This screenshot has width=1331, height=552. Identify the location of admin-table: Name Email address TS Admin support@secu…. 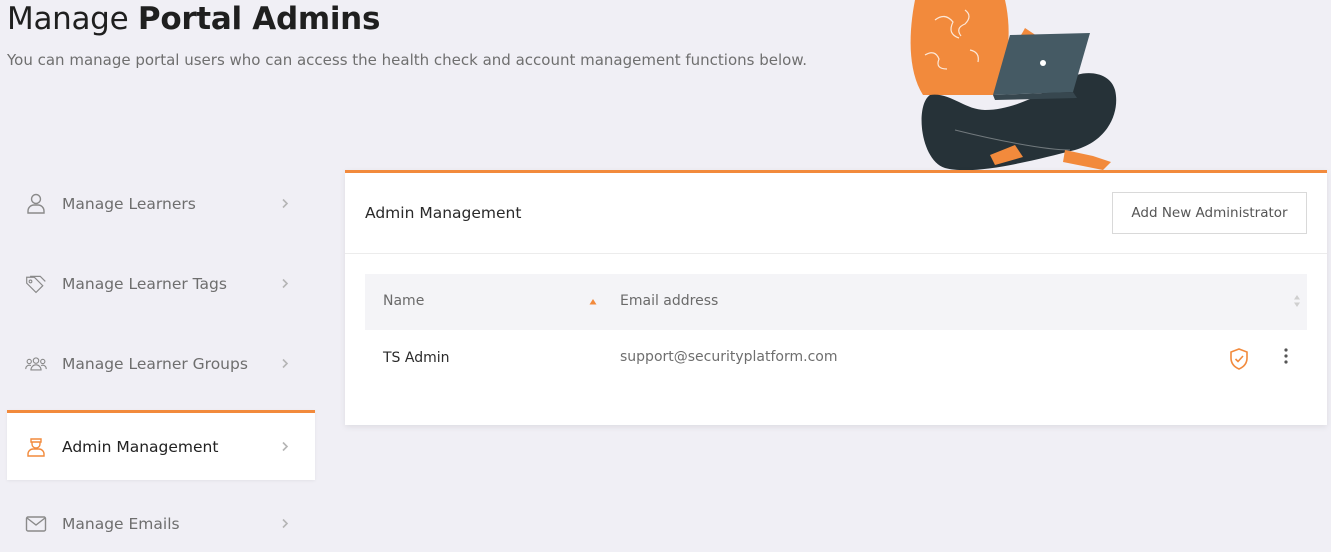
(836, 331).